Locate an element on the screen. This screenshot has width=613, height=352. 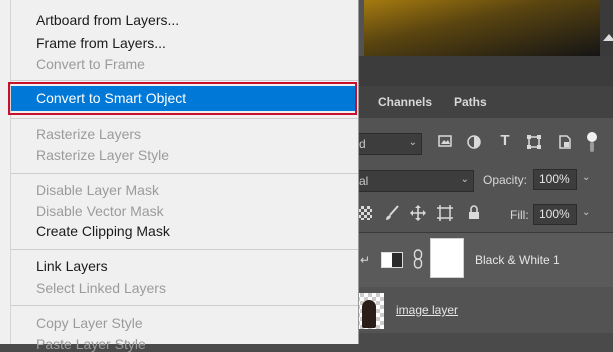
panel-divider-area is located at coordinates (476, 71).